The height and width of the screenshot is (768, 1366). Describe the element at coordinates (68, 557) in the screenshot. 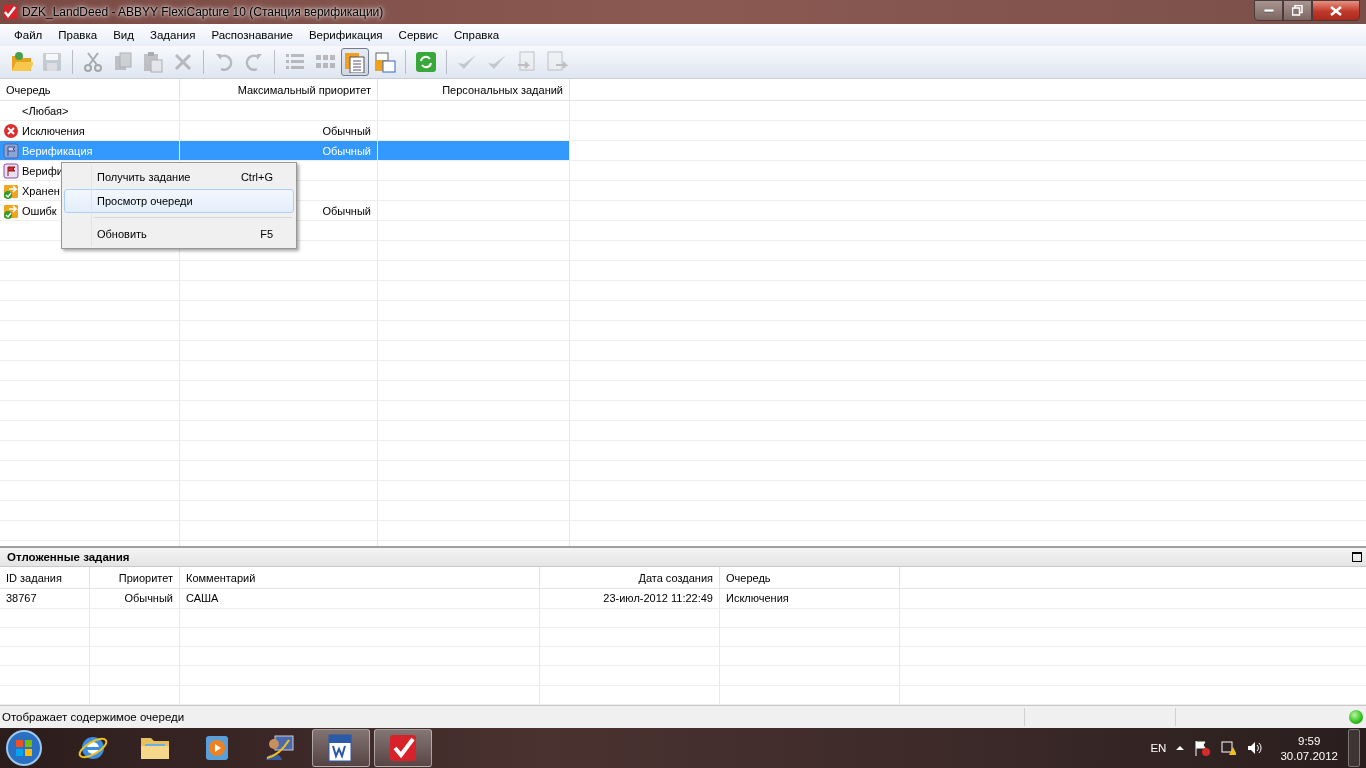

I see `panel-title: Отложенные задания` at that location.